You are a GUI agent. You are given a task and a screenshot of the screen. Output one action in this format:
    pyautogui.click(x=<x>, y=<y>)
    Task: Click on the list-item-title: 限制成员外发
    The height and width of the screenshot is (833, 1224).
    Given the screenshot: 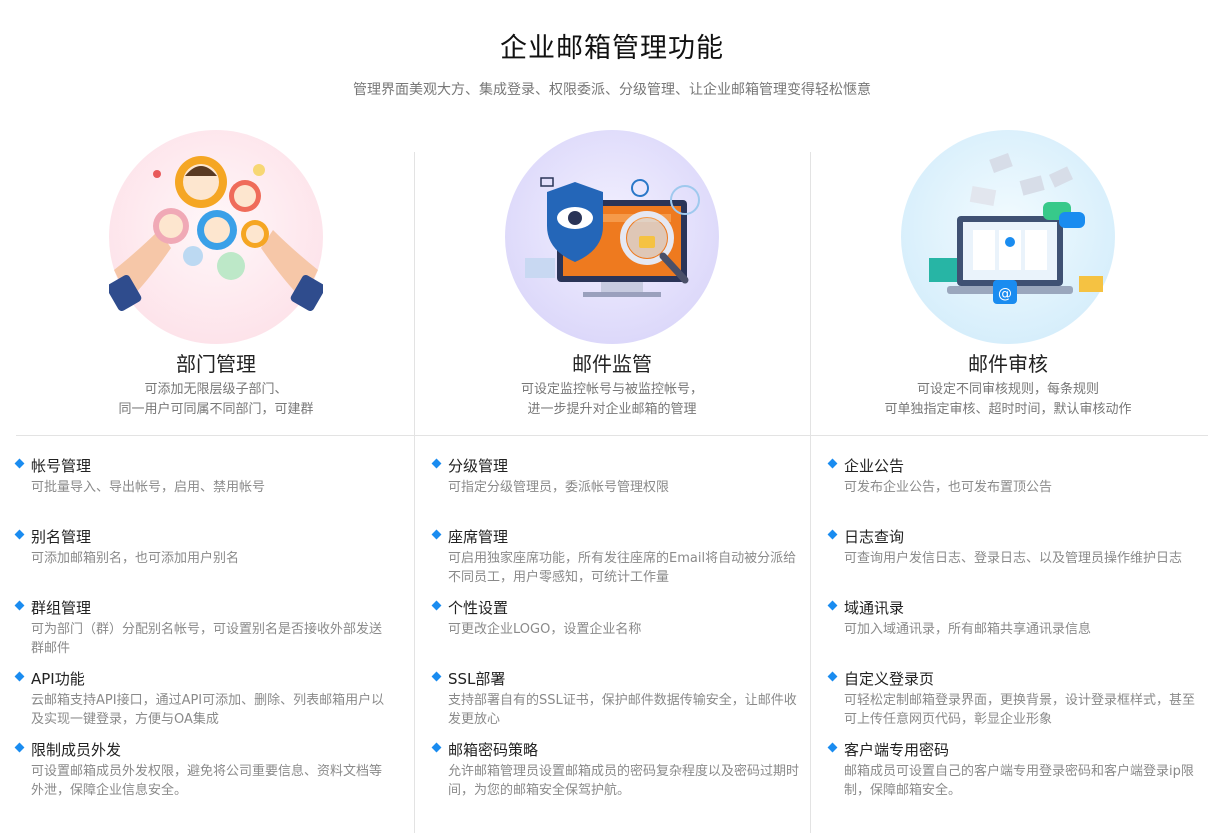 What is the action you would take?
    pyautogui.click(x=76, y=750)
    